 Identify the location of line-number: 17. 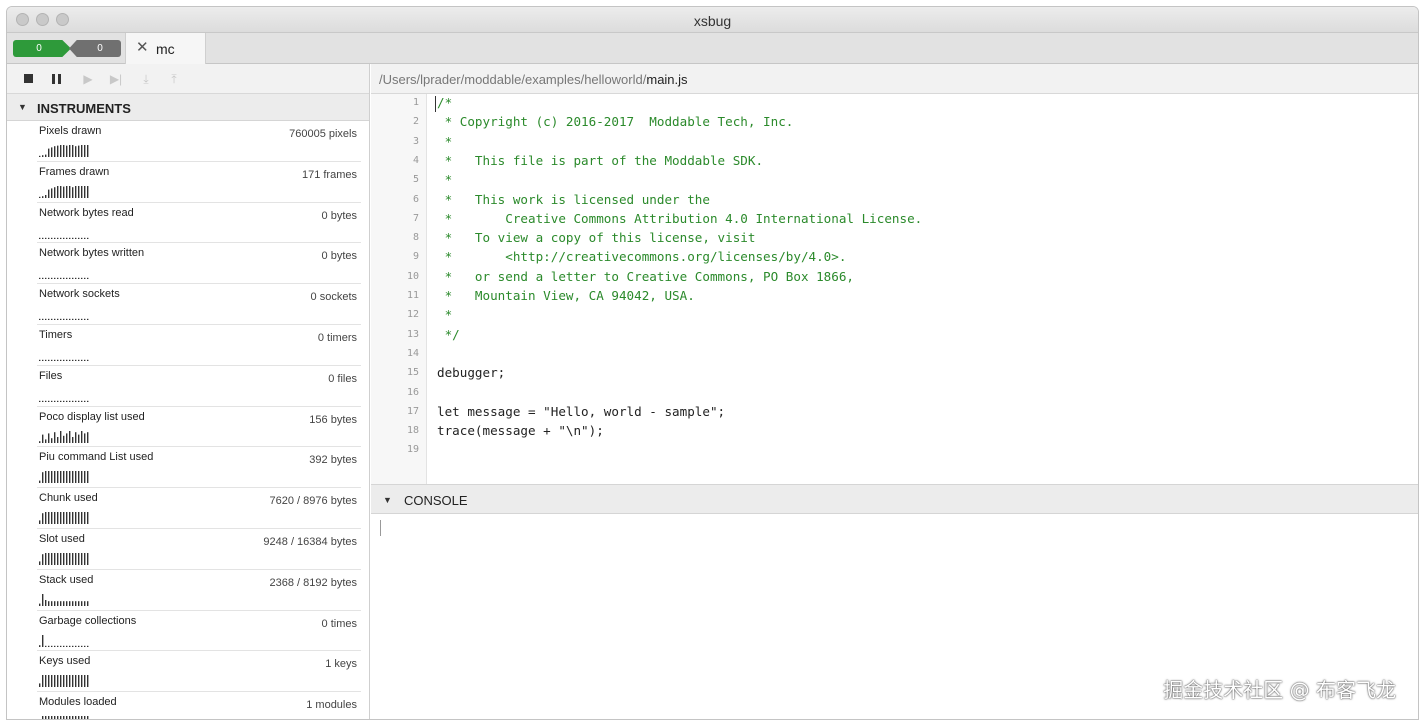
(395, 411).